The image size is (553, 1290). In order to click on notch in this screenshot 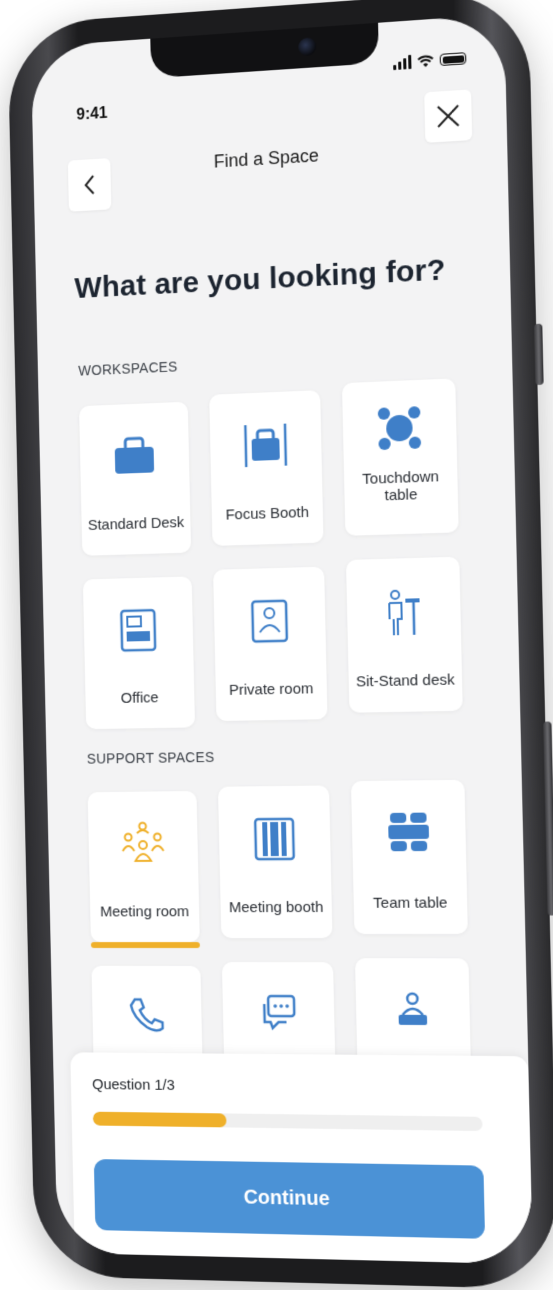, I will do `click(264, 51)`.